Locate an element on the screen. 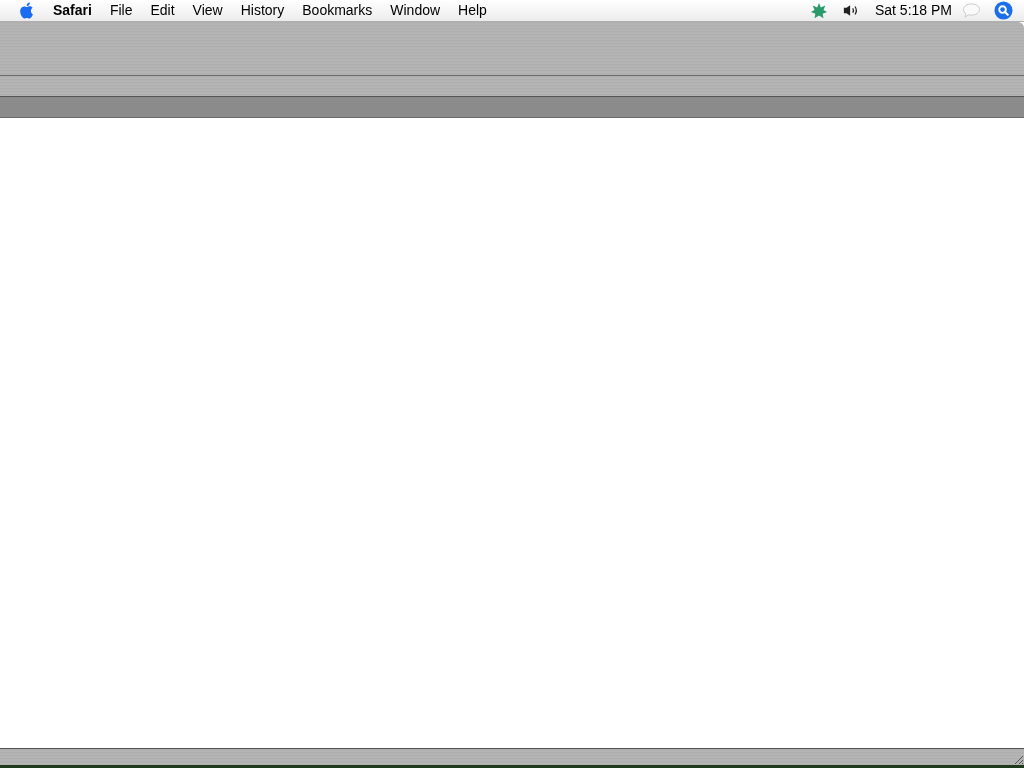 Image resolution: width=1024 pixels, height=768 pixels. search-icon is located at coordinates (1003, 10).